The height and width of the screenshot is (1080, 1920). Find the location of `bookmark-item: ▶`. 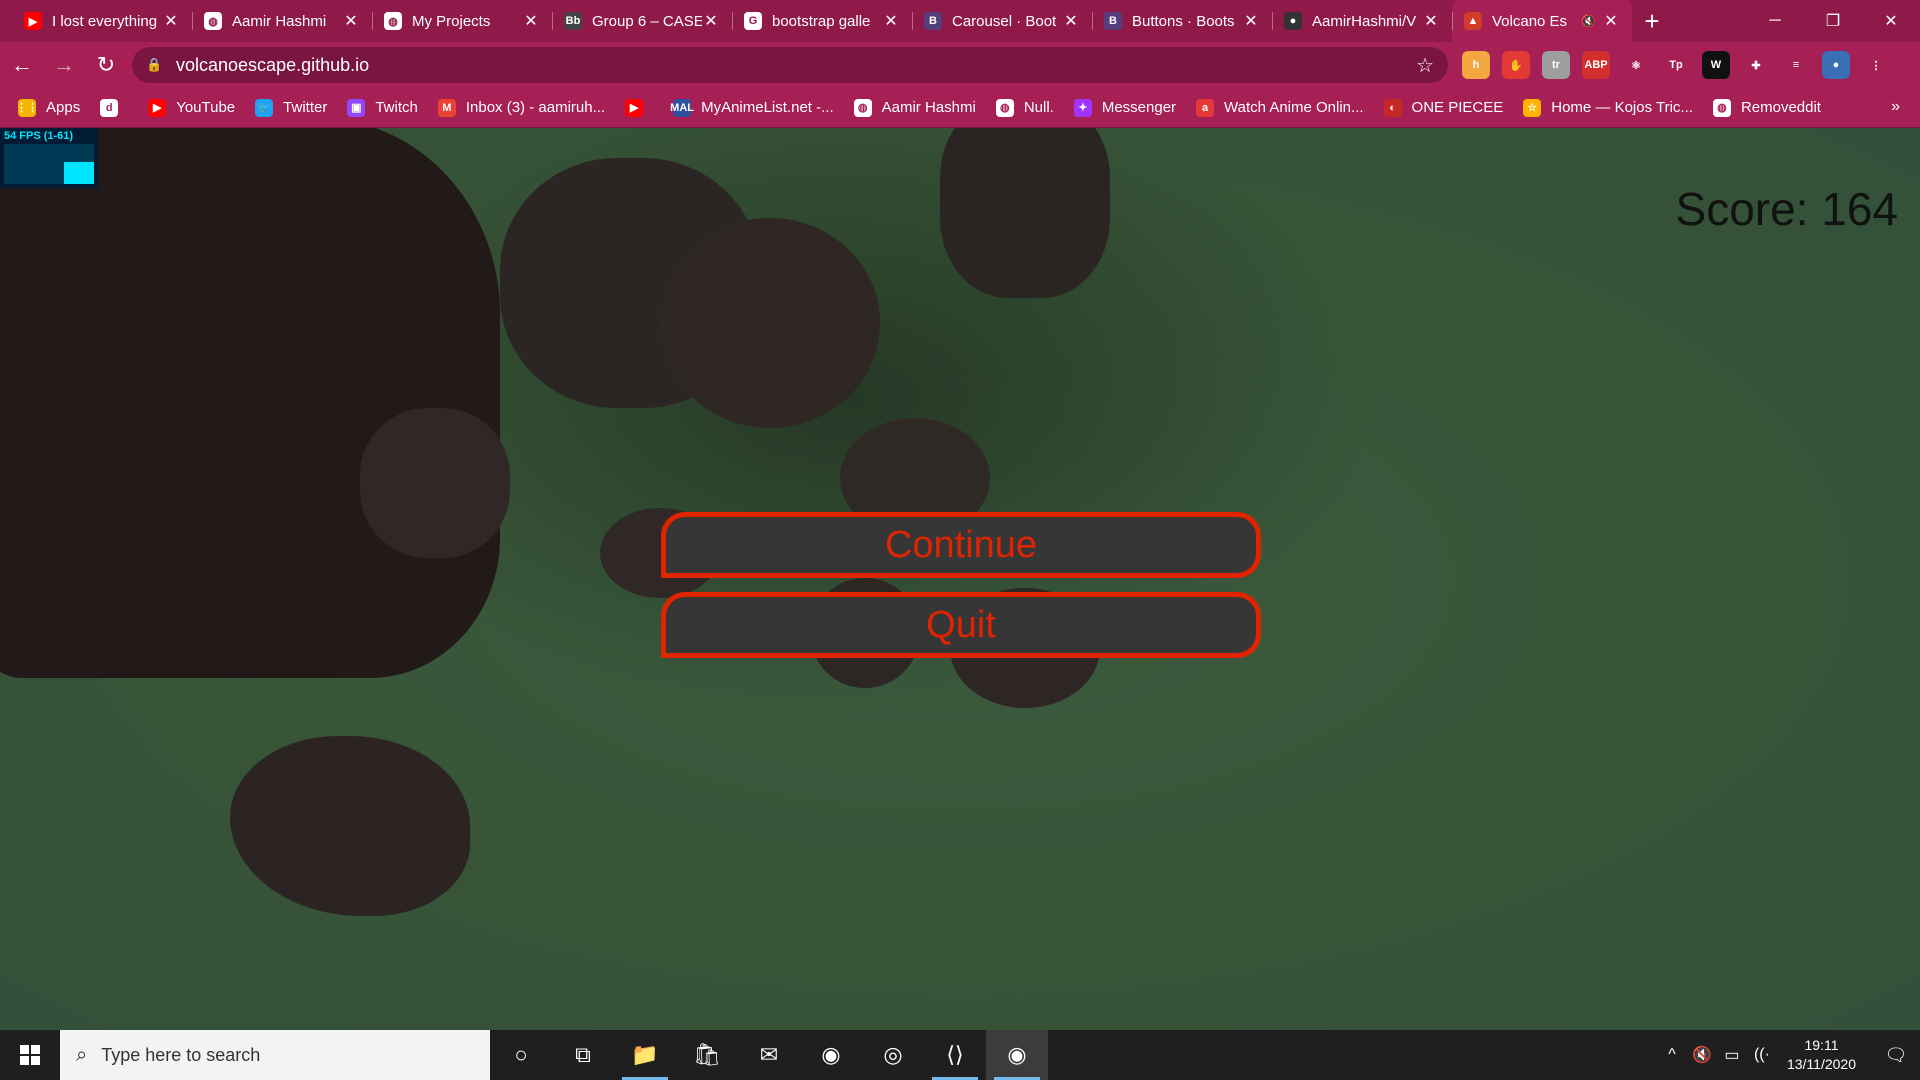

bookmark-item: ▶ is located at coordinates (639, 107).